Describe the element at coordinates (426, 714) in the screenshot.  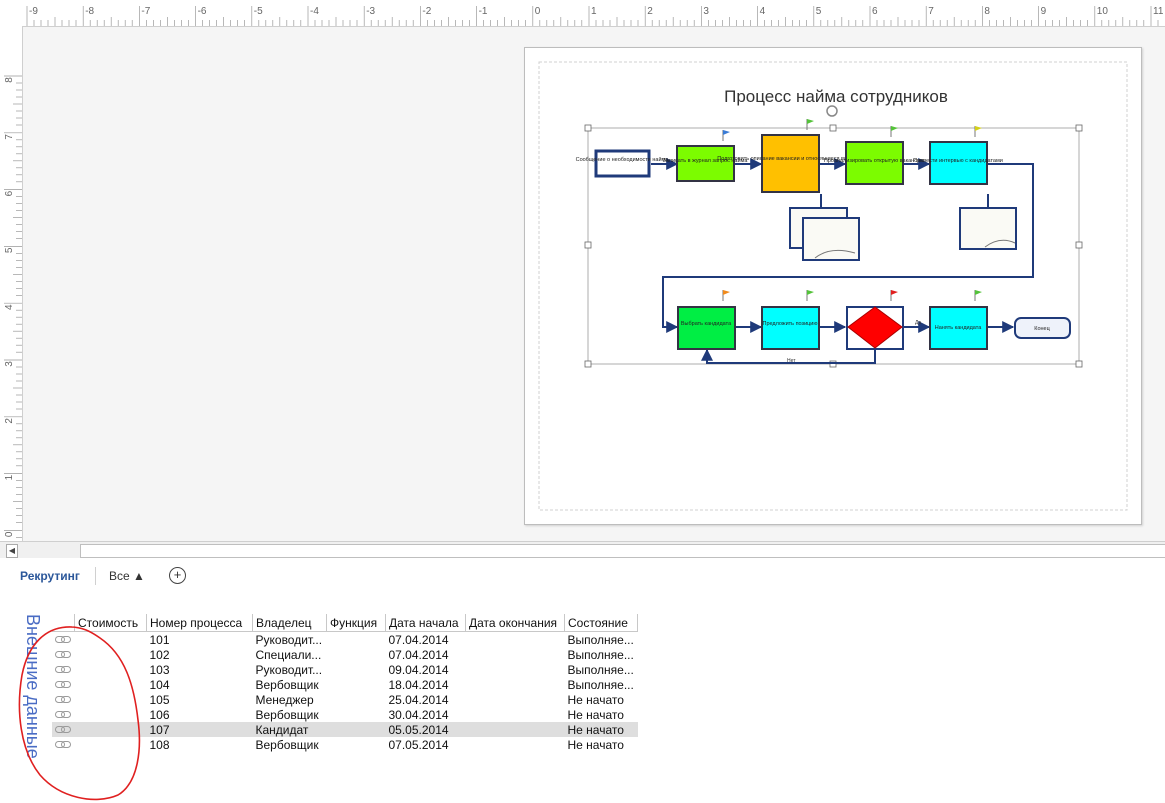
I see `cell-start: 30.04.2014` at that location.